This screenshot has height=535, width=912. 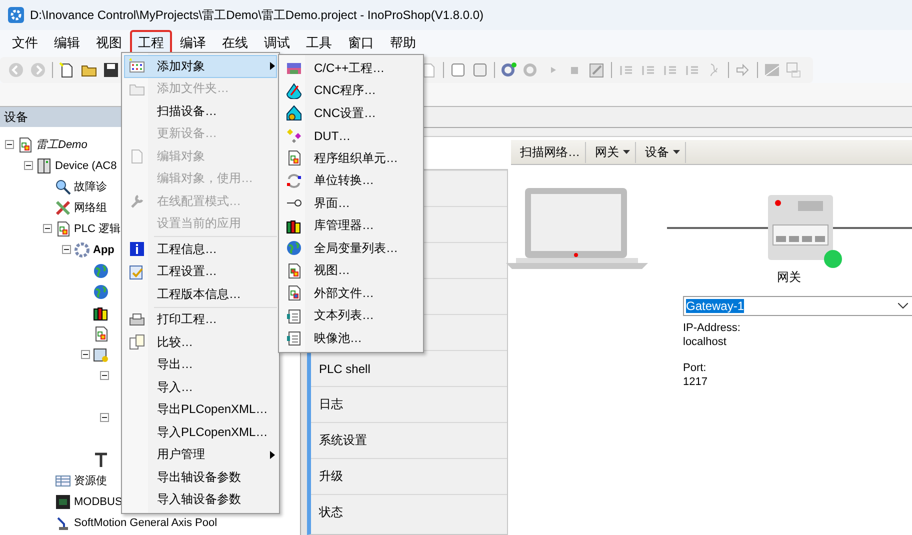 I want to click on printer-icon, so click(x=137, y=320).